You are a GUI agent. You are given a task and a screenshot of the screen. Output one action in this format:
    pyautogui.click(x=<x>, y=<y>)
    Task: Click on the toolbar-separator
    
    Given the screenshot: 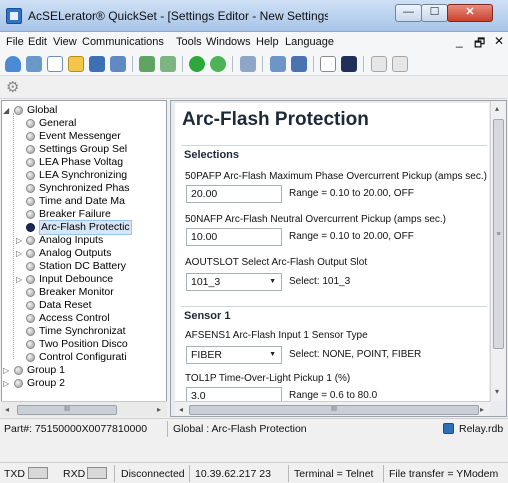 What is the action you would take?
    pyautogui.click(x=313, y=64)
    